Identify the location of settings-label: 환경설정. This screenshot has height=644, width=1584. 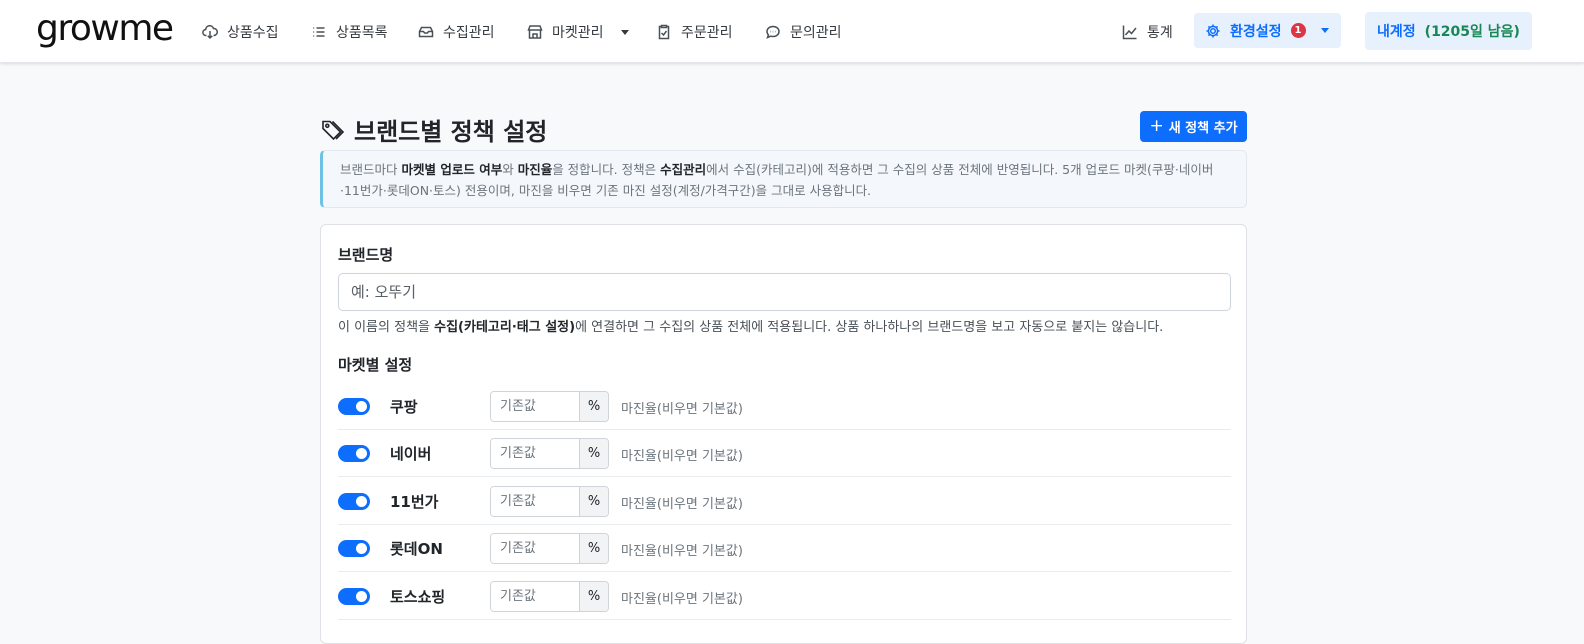
(1256, 31).